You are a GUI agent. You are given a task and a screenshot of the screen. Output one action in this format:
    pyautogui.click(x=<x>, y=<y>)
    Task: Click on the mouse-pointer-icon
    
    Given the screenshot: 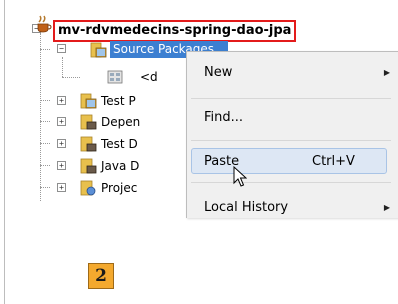 What is the action you would take?
    pyautogui.click(x=240, y=176)
    